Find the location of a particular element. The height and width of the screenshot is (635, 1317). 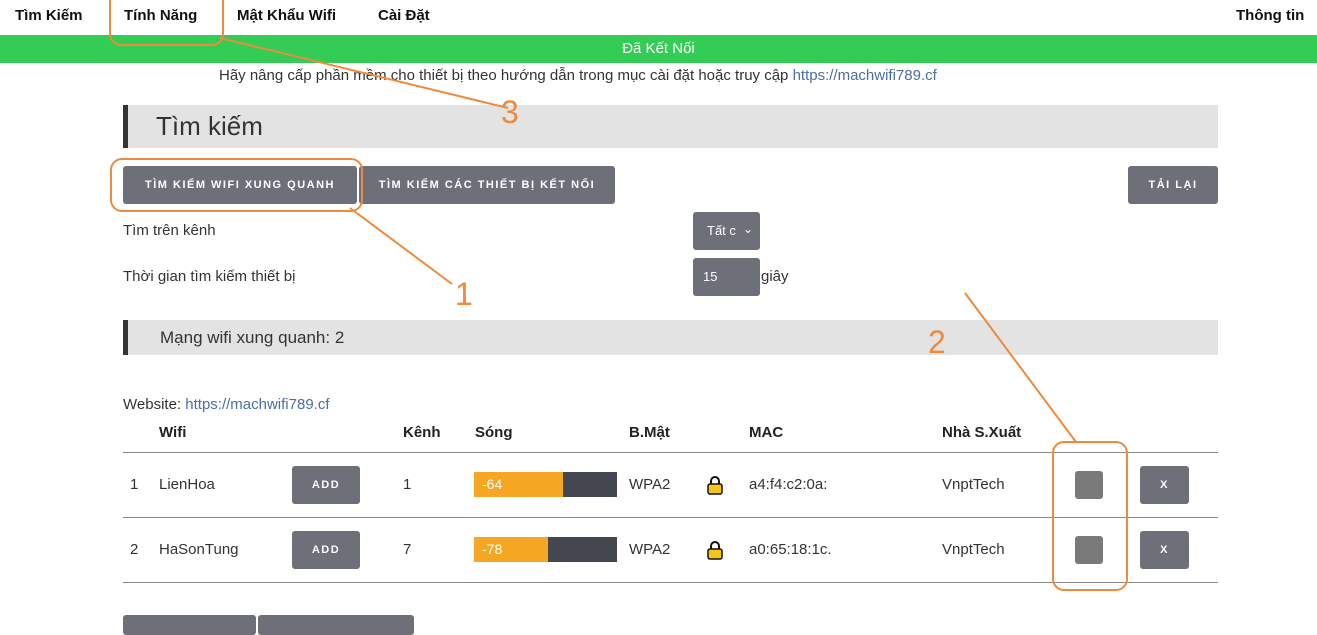

annotation-number-2: 2 is located at coordinates (937, 342).